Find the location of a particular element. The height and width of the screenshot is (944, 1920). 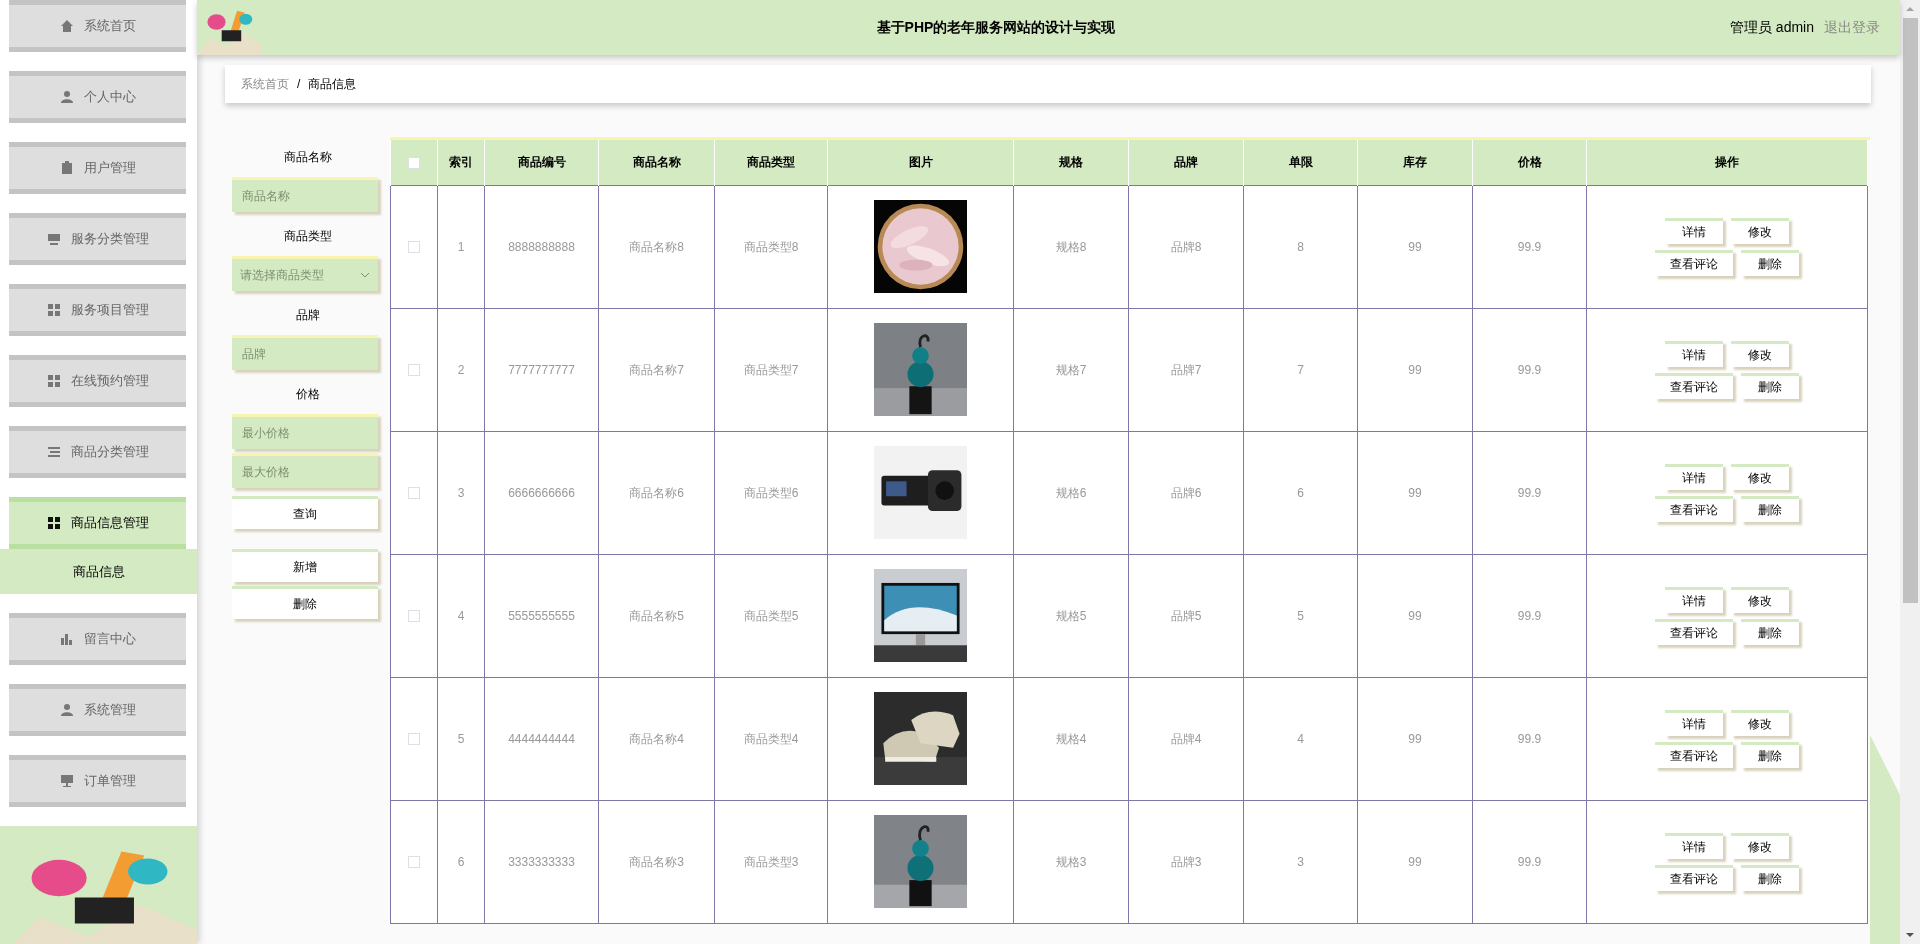

column-header: 单限 is located at coordinates (1300, 162).